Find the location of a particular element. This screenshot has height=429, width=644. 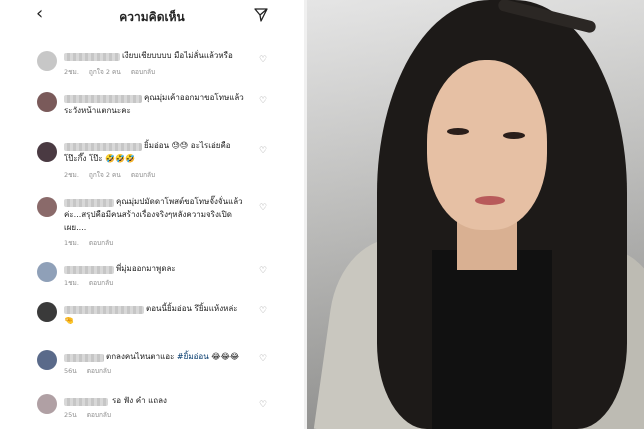

comment-text: ตกลงคนไหนตาแอะ #ยิ้มอ่อน 😂😂😂 is located at coordinates (172, 356).